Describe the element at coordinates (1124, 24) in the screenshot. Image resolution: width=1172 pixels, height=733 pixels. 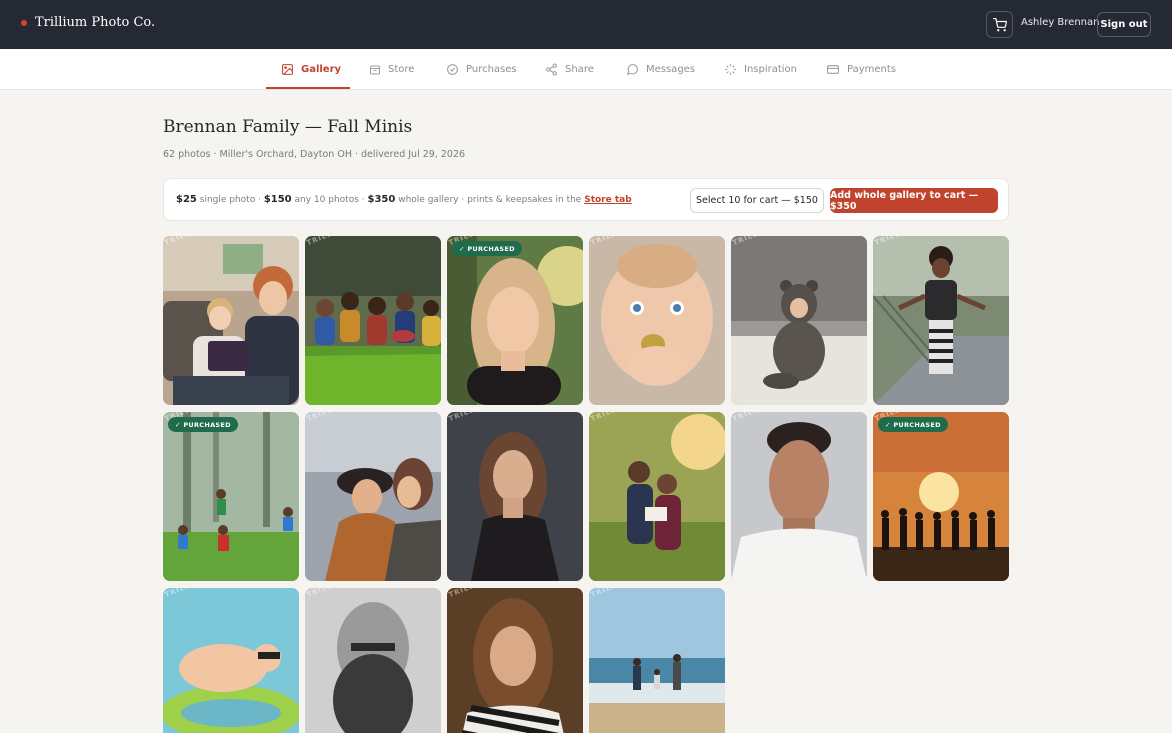
I see `signout-button: Sign out` at that location.